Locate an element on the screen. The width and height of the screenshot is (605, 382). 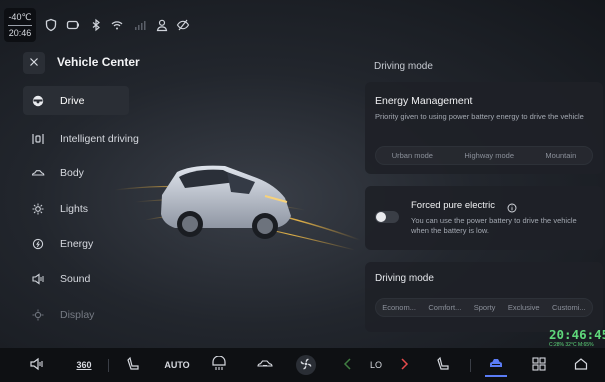
chevron-left-icon is located at coordinates (348, 365).